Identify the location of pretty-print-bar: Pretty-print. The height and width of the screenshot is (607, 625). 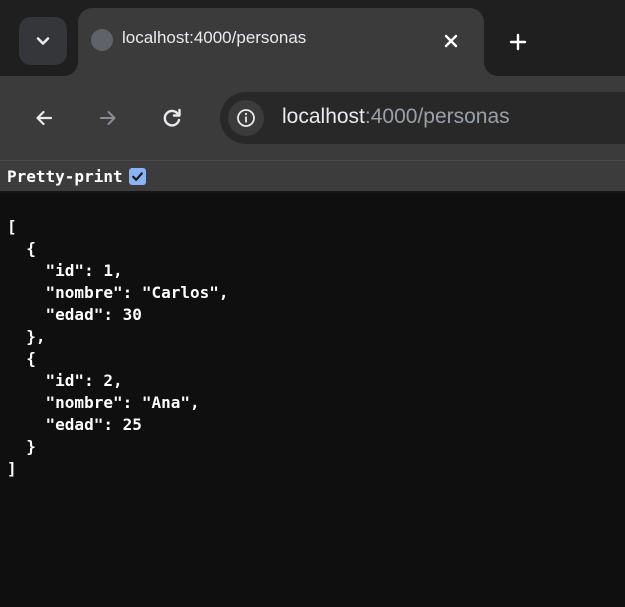
(312, 177).